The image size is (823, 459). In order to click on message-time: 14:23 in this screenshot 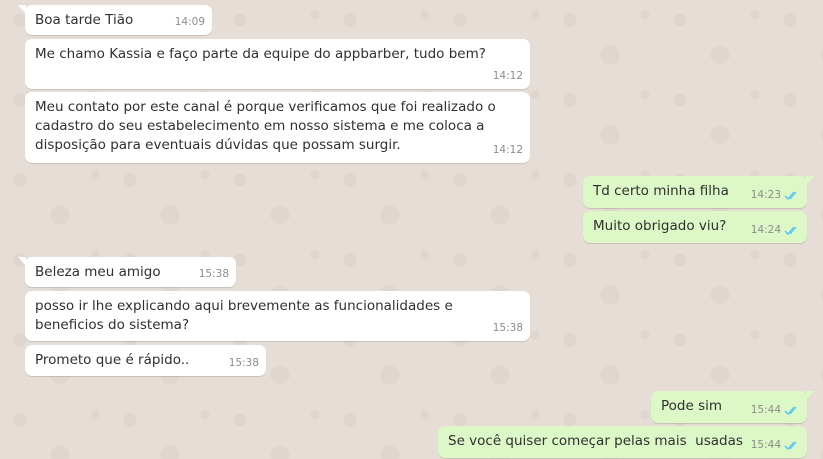, I will do `click(765, 195)`.